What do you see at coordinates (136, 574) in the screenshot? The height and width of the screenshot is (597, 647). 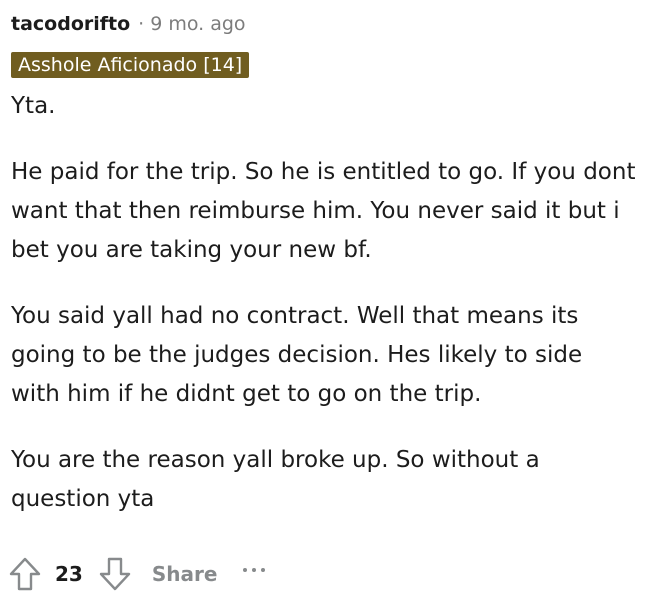 I see `comment-actions: 23 Share` at bounding box center [136, 574].